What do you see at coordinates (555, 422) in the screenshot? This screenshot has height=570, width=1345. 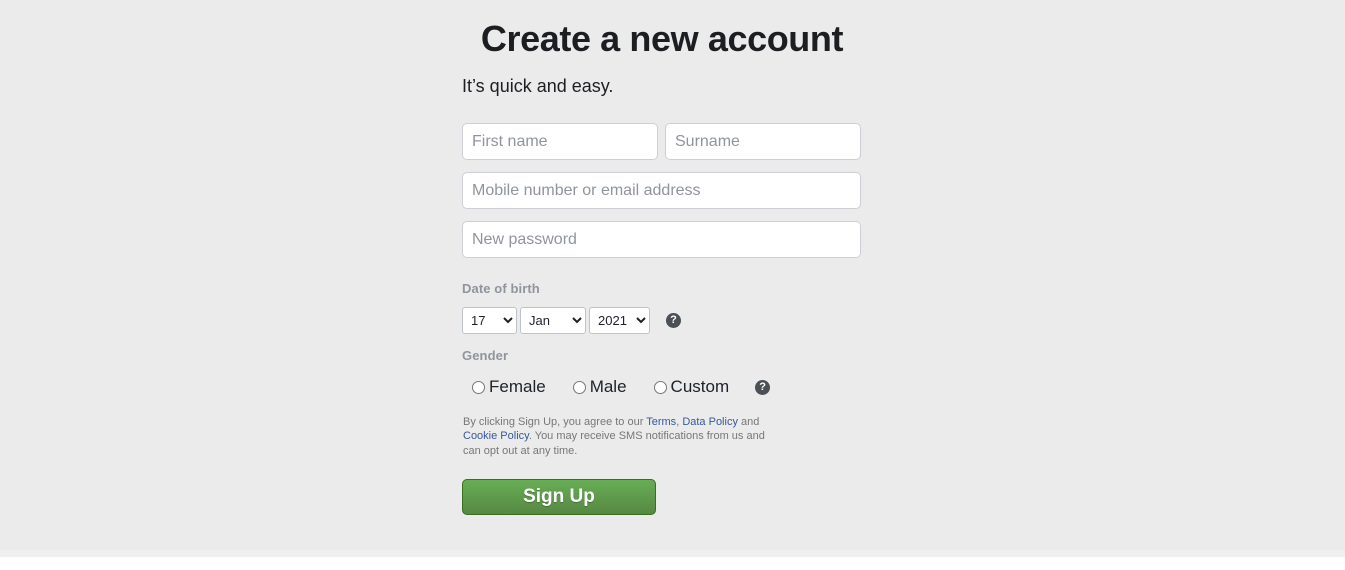 I see `legal-text-part1: By clicking Sign Up, you agree to our` at bounding box center [555, 422].